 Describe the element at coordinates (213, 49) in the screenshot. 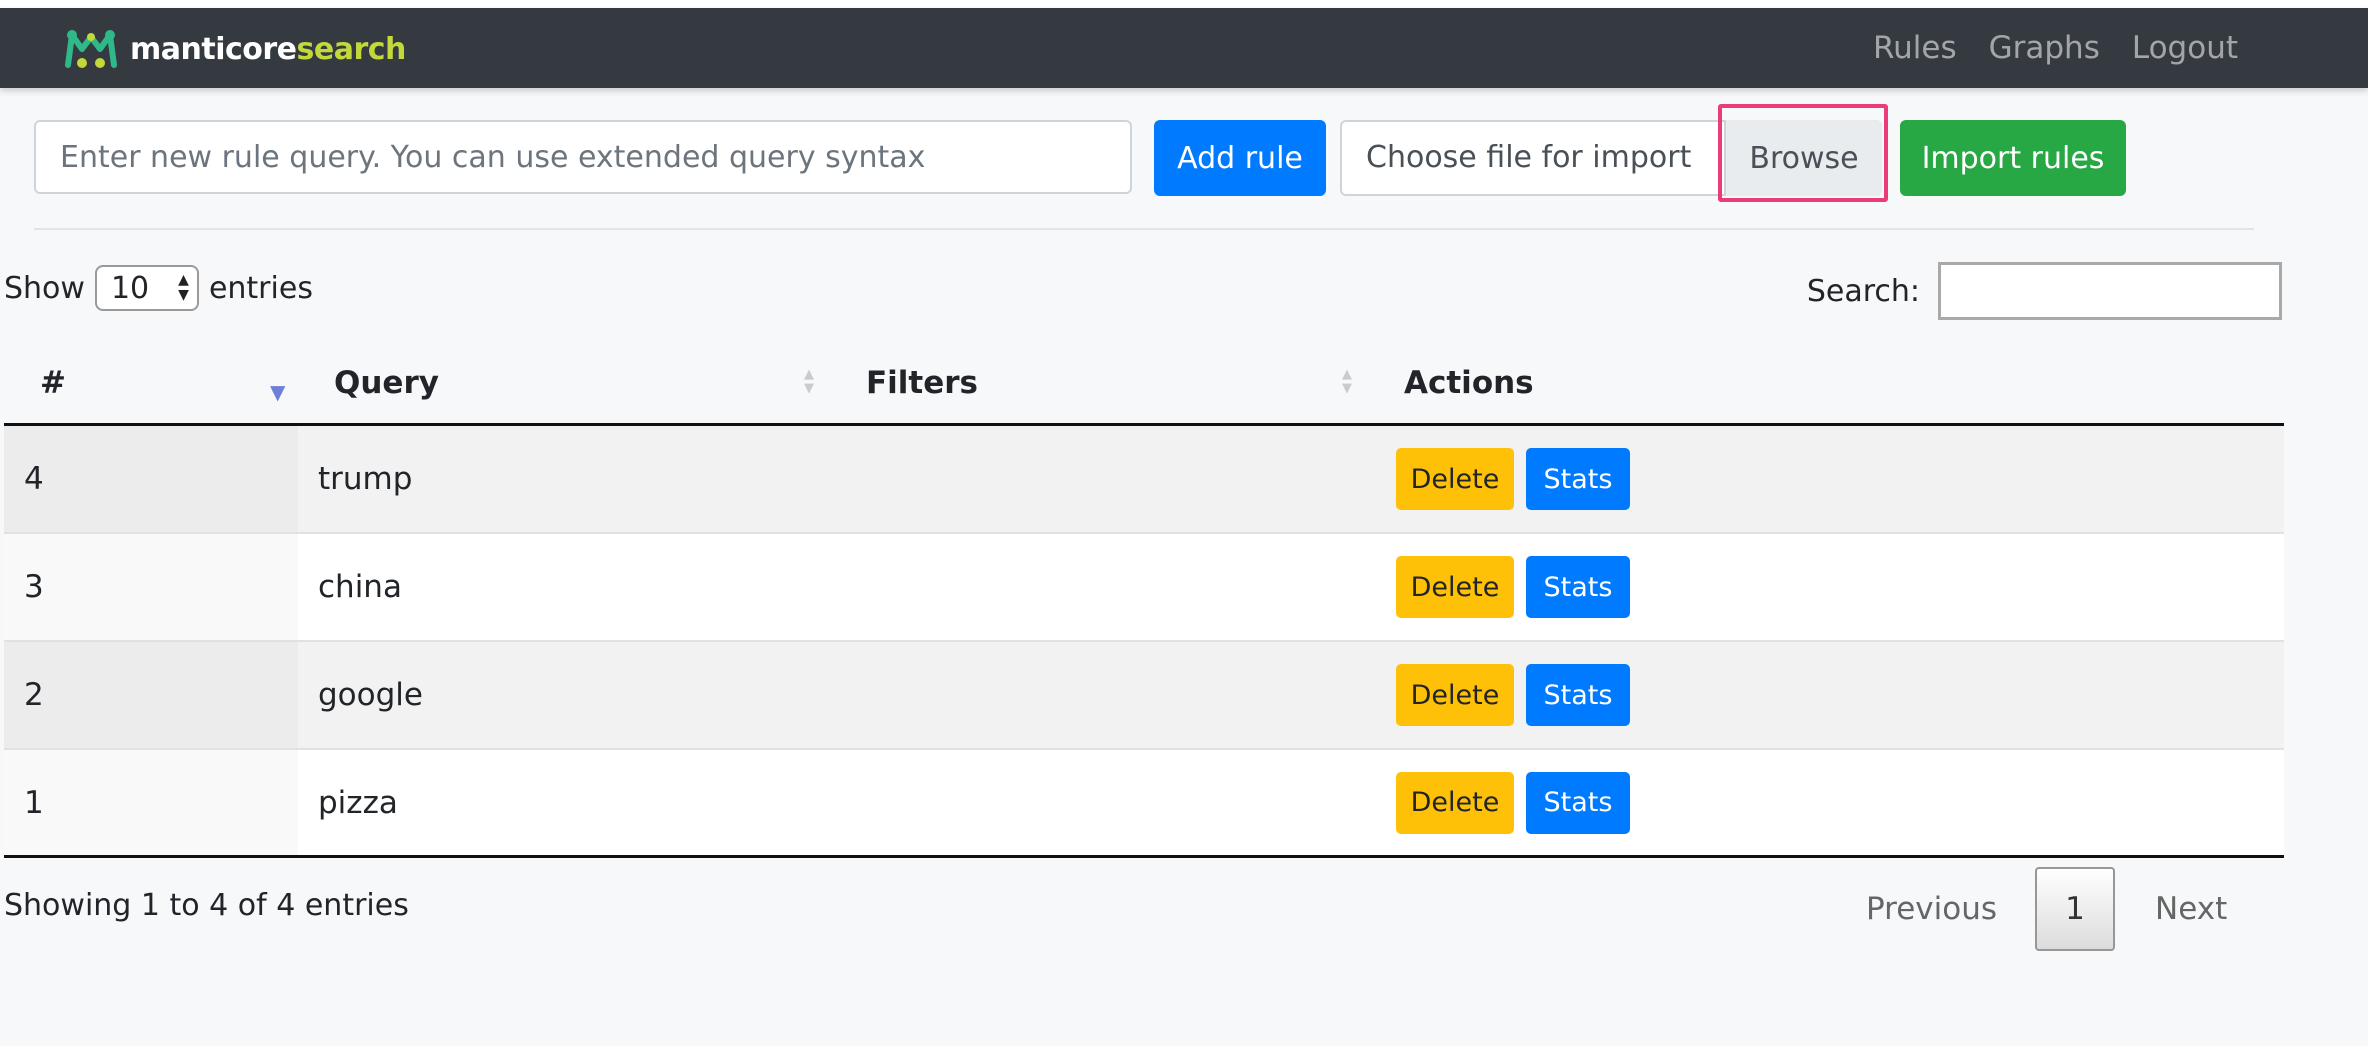

I see `brand-name-primary: manticore` at that location.